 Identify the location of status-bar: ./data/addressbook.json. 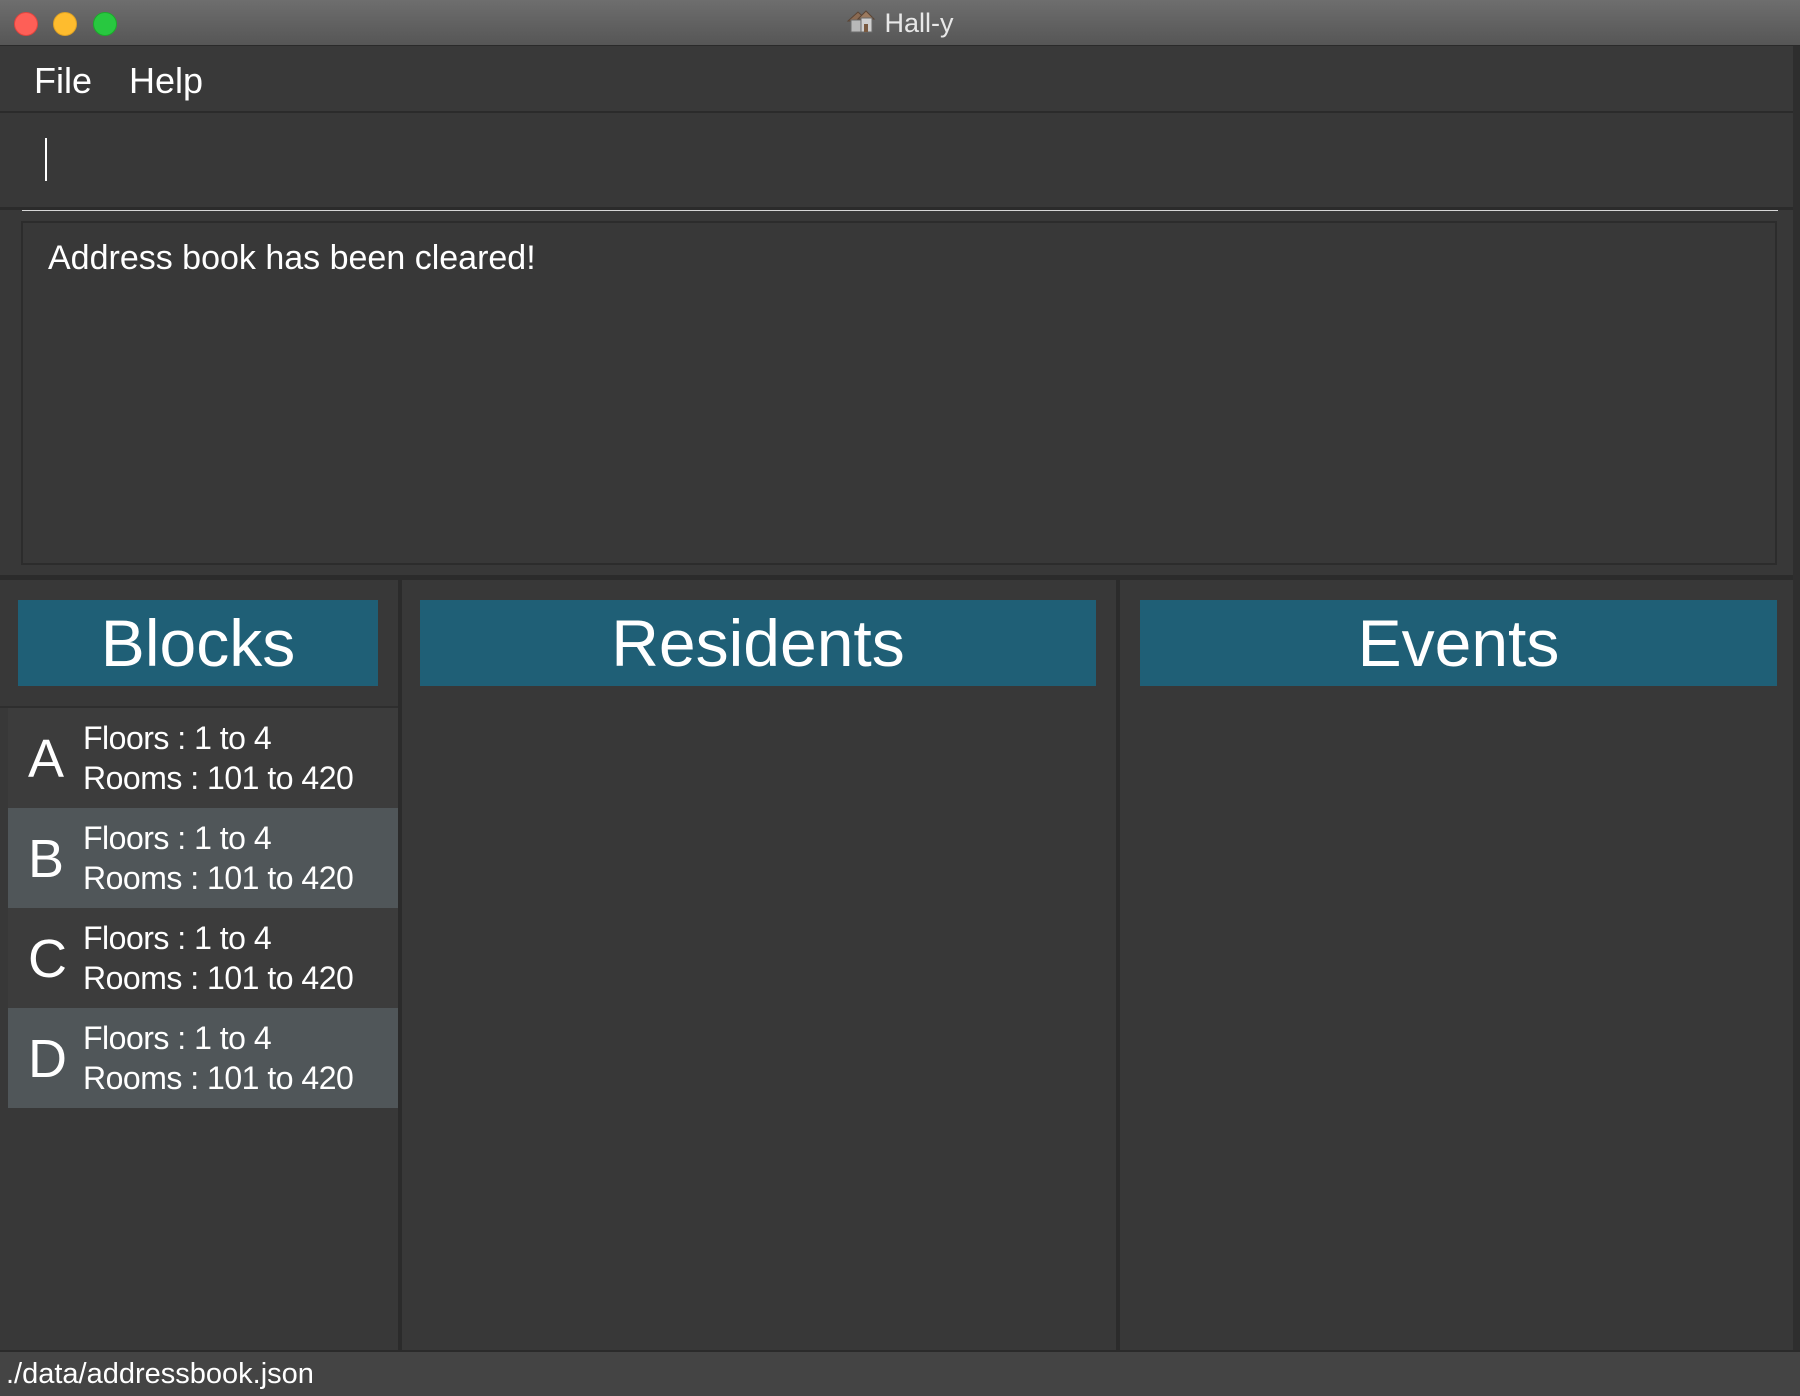
(900, 1373).